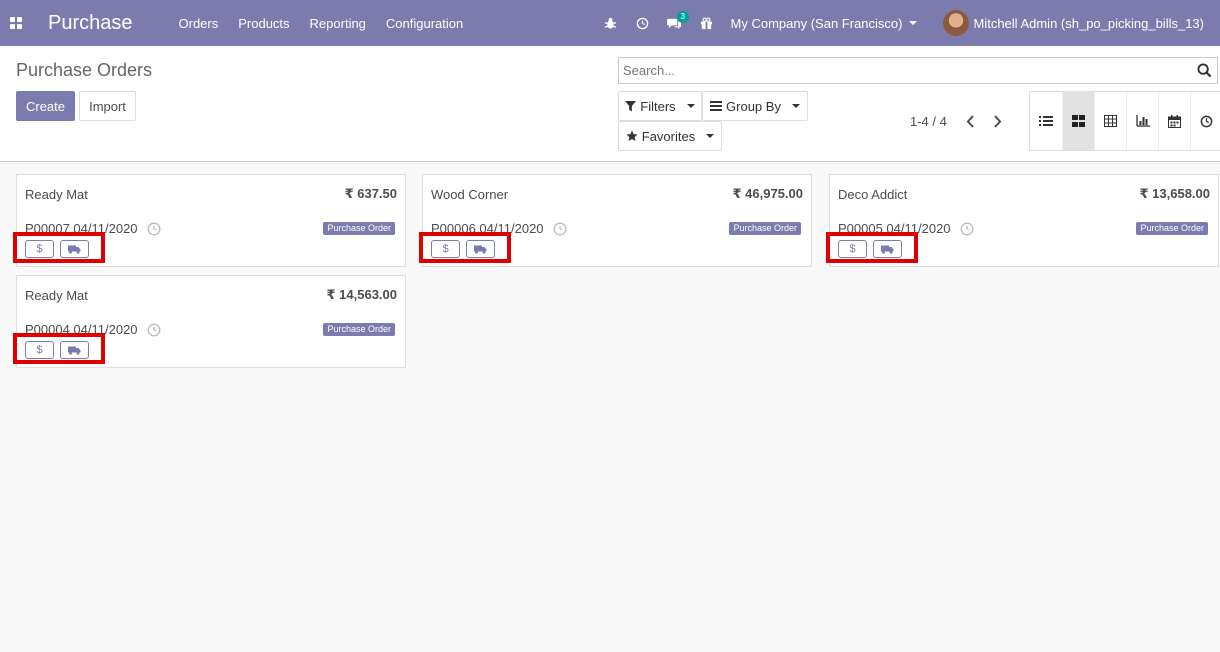  What do you see at coordinates (1088, 23) in the screenshot?
I see `user-name: Mitchell Admin (sh_po_picking_bills_13)` at bounding box center [1088, 23].